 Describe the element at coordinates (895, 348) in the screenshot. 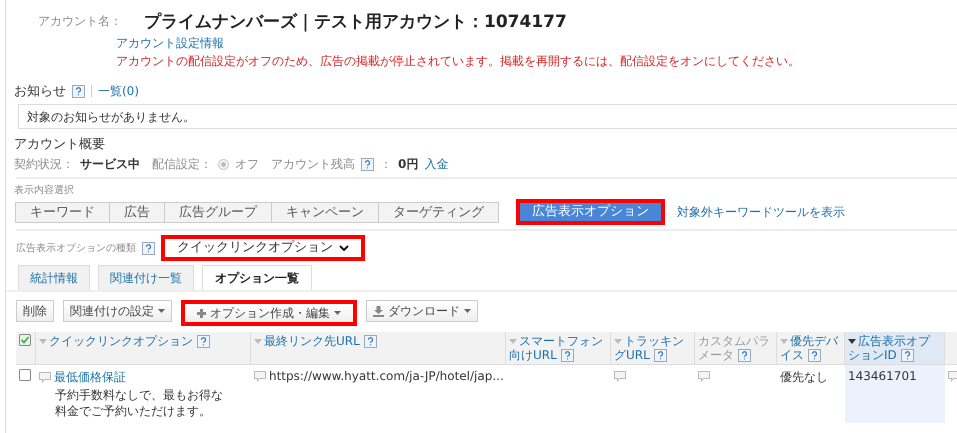

I see `column-header: 広告表示オプションID` at that location.